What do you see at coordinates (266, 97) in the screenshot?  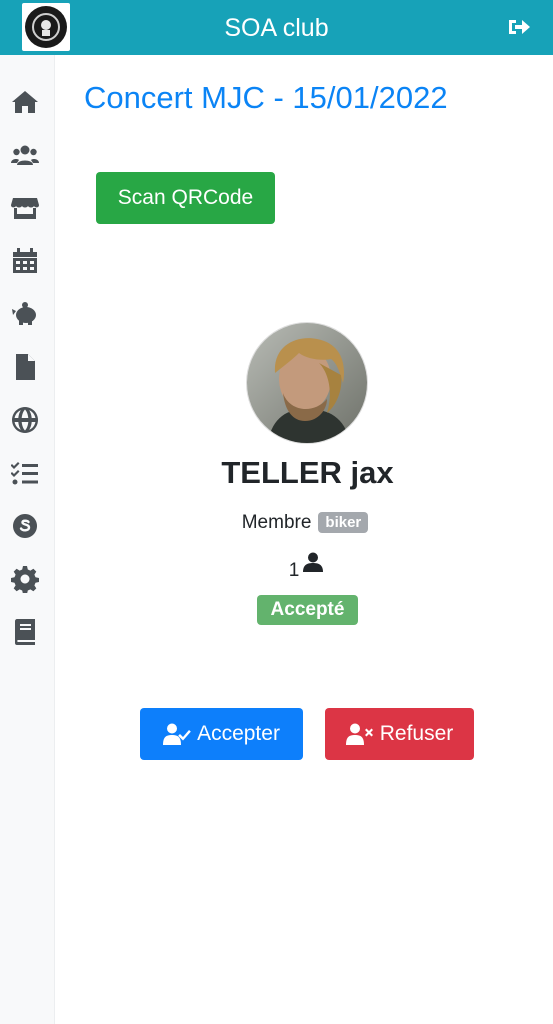 I see `page-title: Concert MJC - 15/01/2022` at bounding box center [266, 97].